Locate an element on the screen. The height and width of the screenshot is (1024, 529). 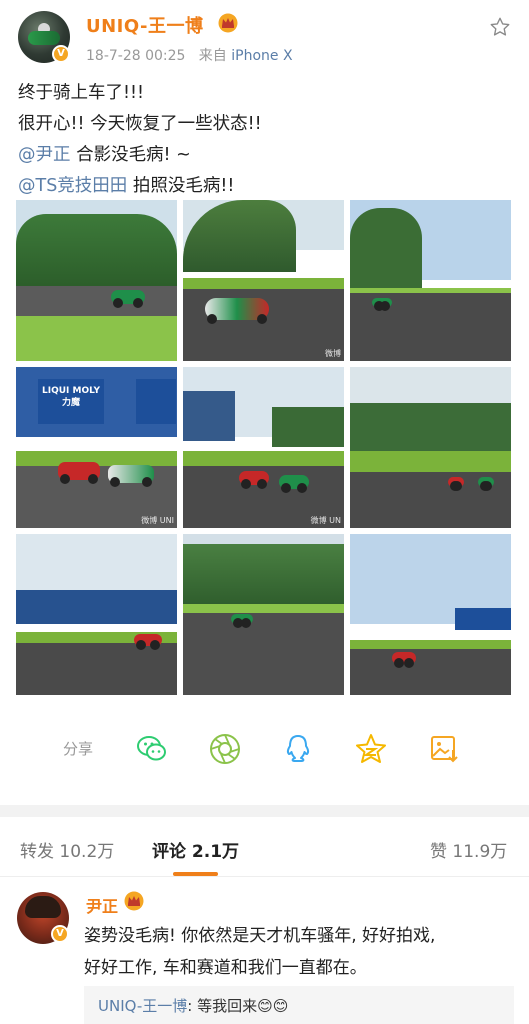
mention-link: @尹正 is located at coordinates (44, 155).